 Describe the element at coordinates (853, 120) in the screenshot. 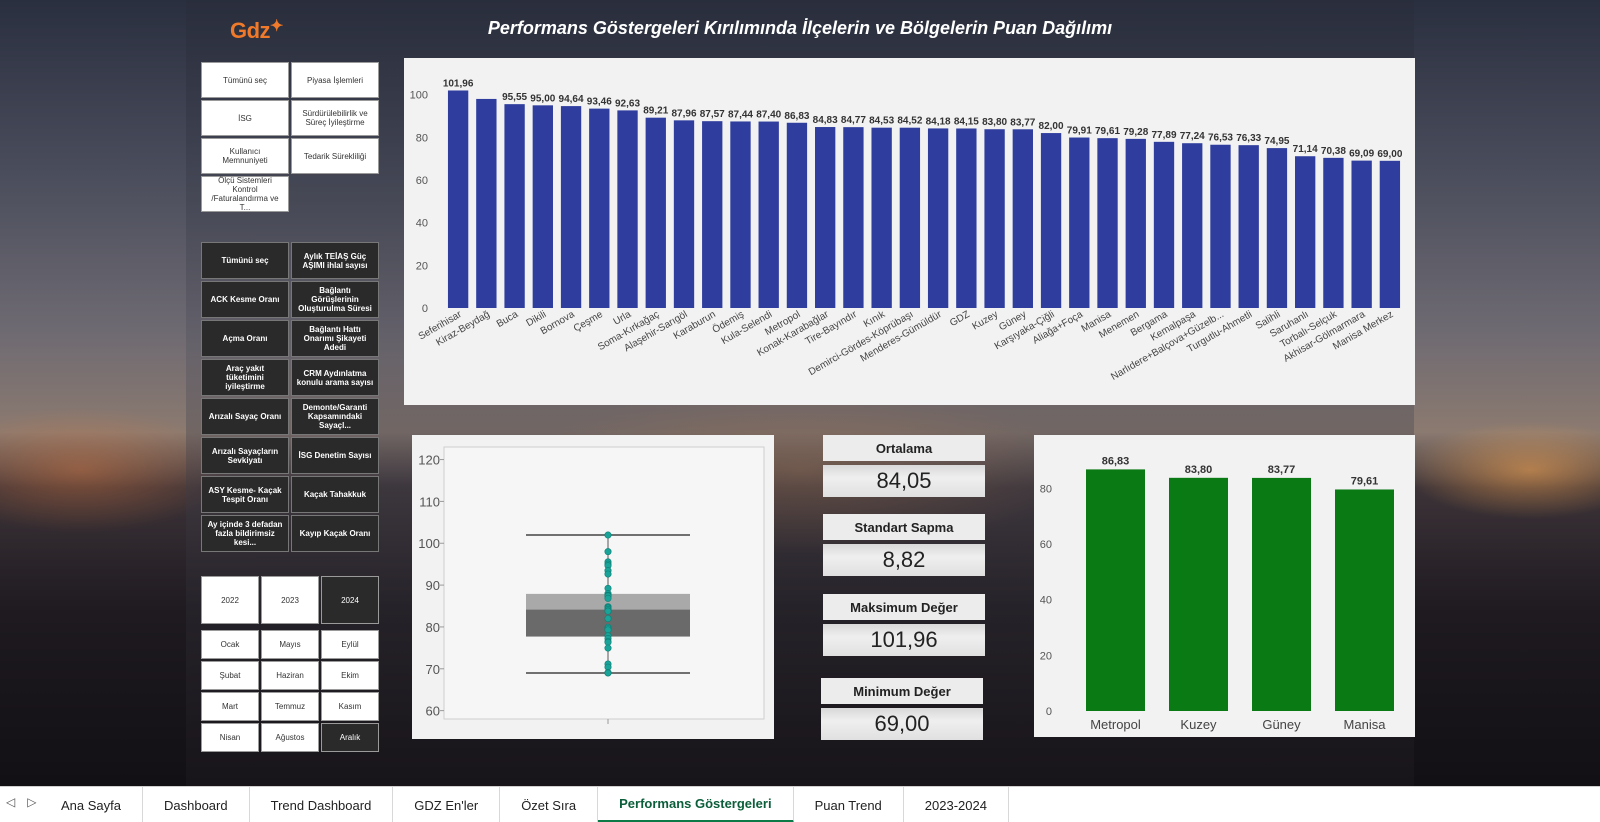

I see `data-label: 84,77` at that location.